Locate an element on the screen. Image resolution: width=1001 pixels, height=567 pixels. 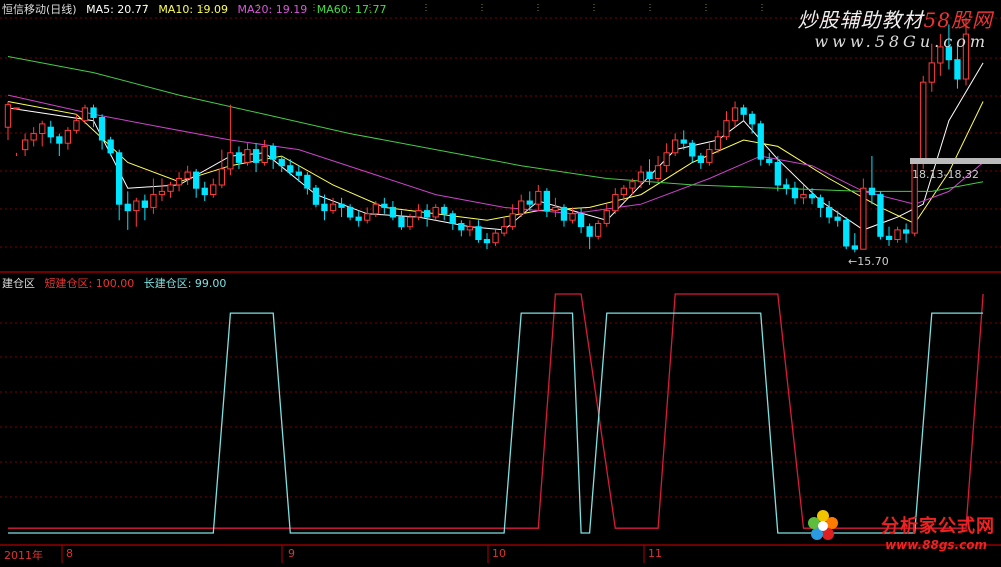
bottom-header: 建仓区 短建仓区: 100.00 长建仓区: 99.00 is located at coordinates (117, 284).